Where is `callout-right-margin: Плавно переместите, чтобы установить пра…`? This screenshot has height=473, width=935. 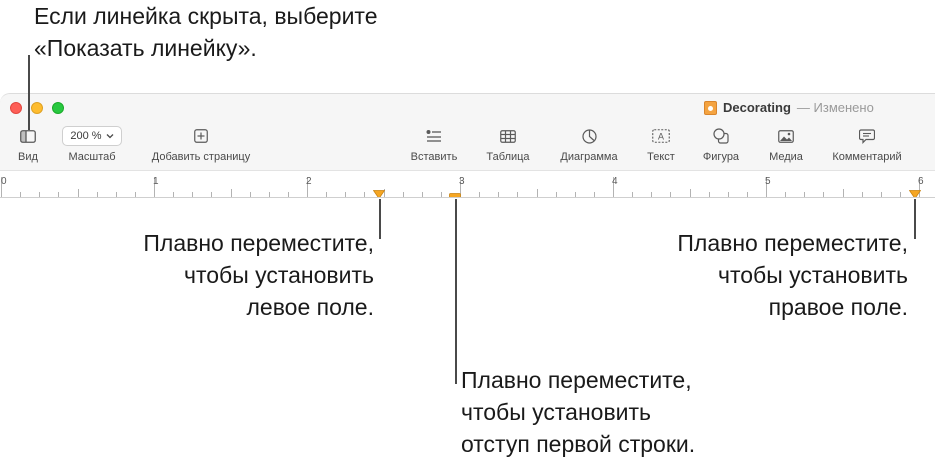 callout-right-margin: Плавно переместите, чтобы установить пра… is located at coordinates (792, 275).